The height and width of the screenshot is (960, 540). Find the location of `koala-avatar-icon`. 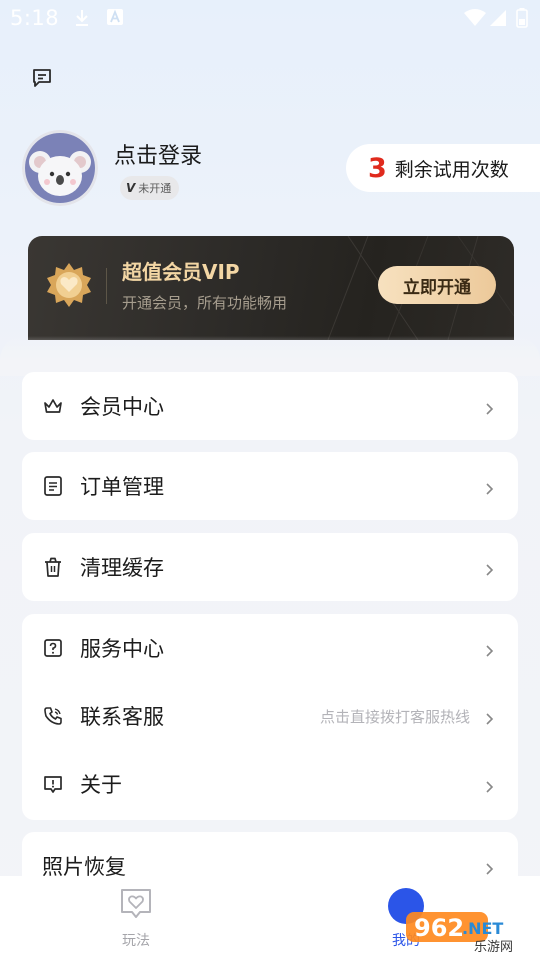

koala-avatar-icon is located at coordinates (60, 168).